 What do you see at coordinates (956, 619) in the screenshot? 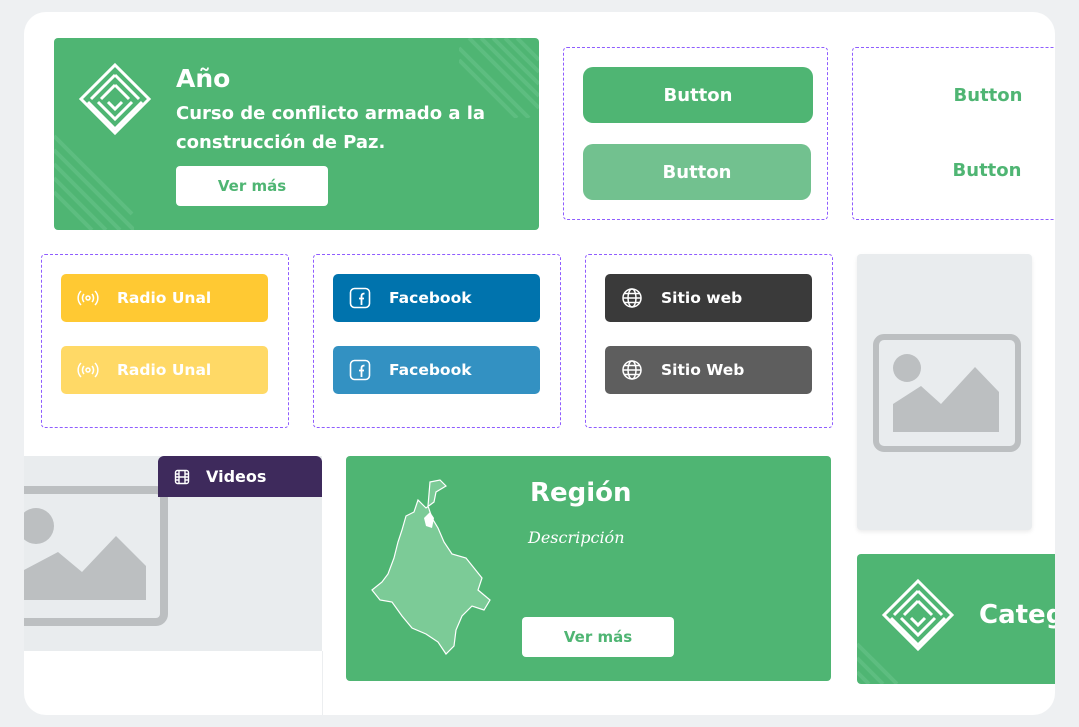
I see `category-card: Catego` at bounding box center [956, 619].